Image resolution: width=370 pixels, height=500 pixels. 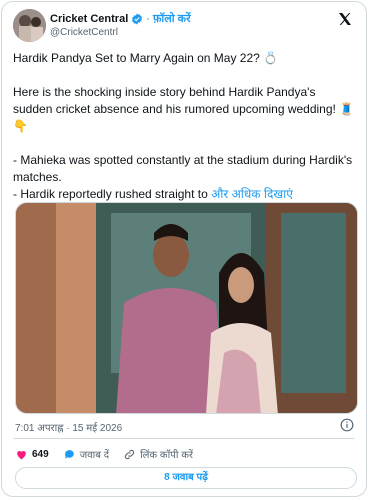 I want to click on copy-link-button: लिंक कॉपी करें, so click(x=158, y=454).